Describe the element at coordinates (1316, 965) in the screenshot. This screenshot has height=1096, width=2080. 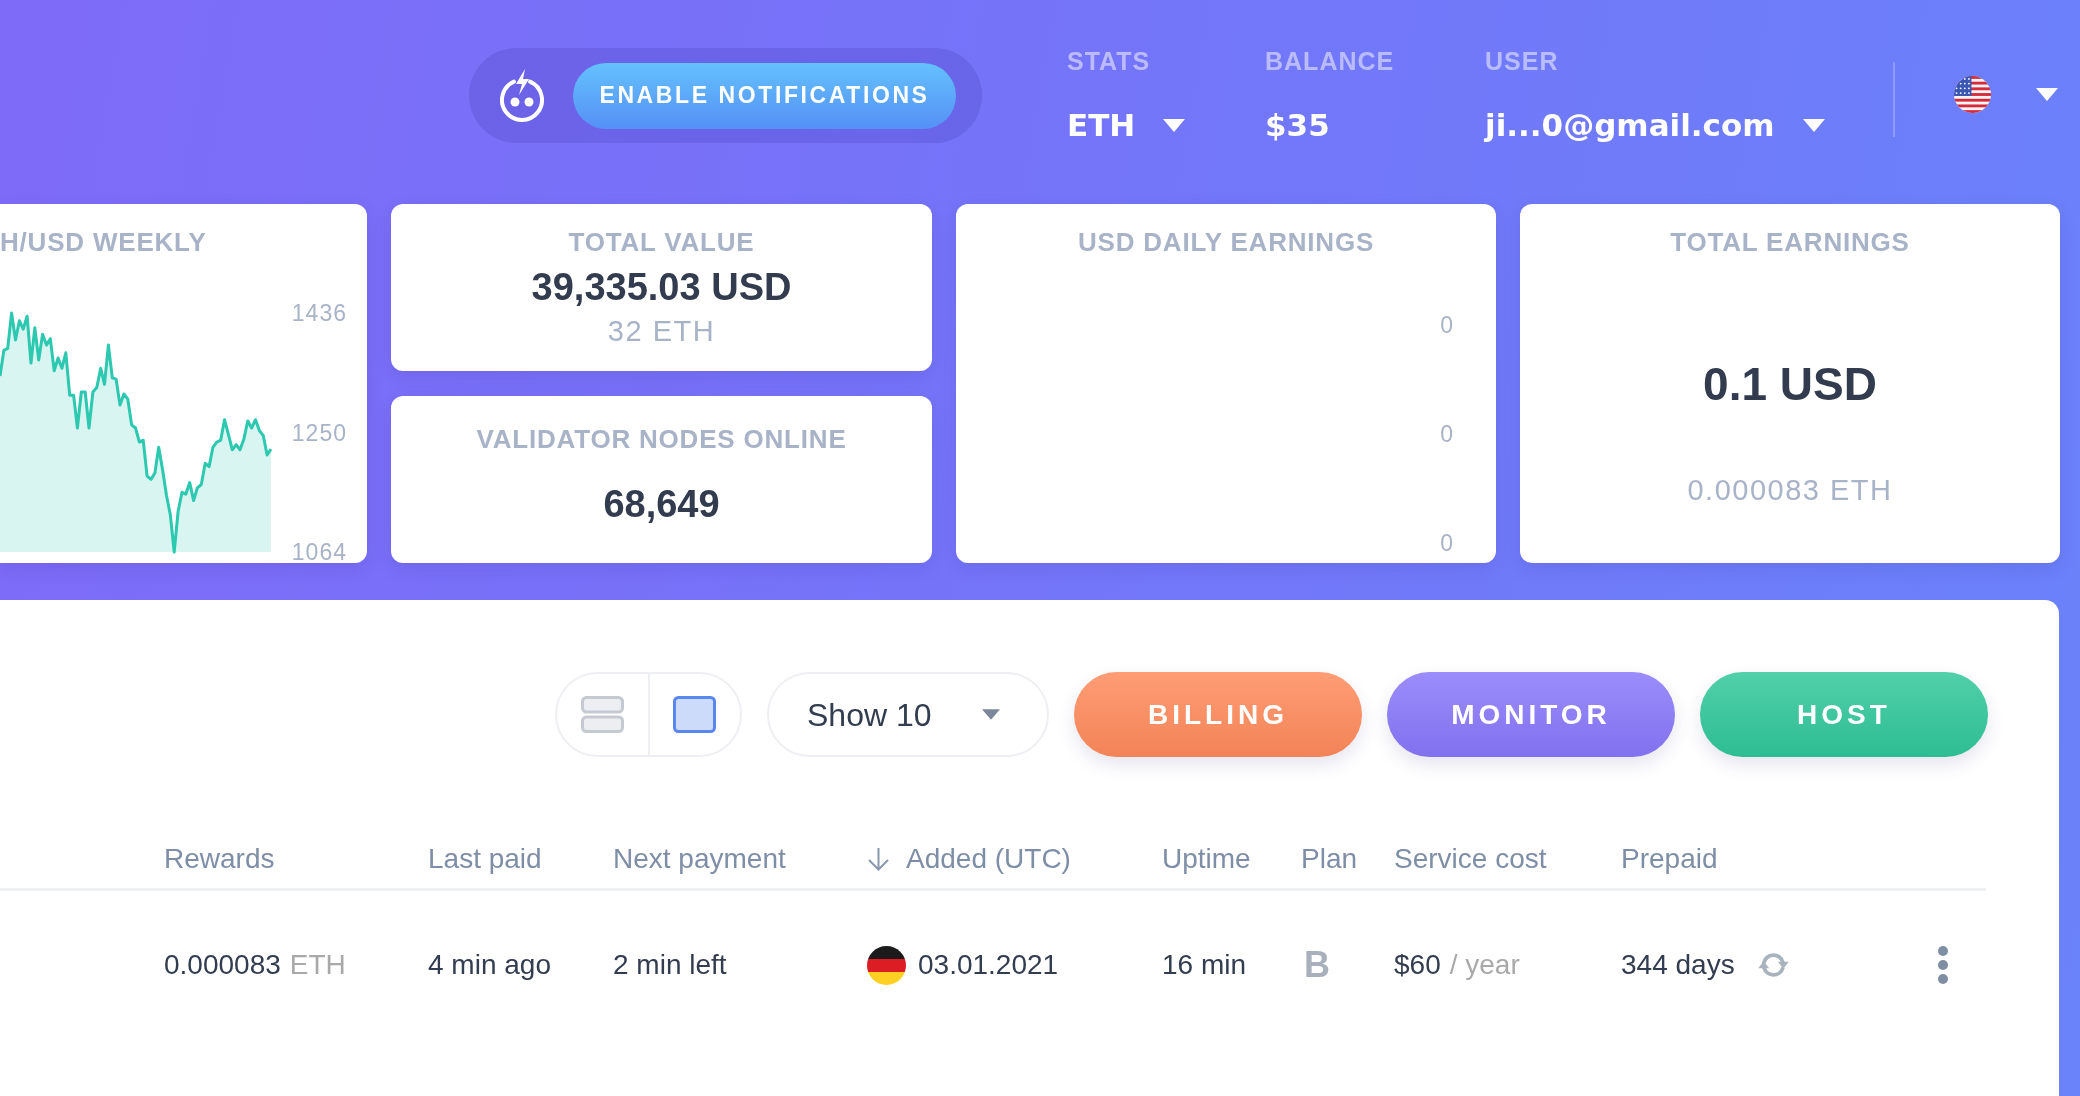
I see `plan-label: B` at that location.